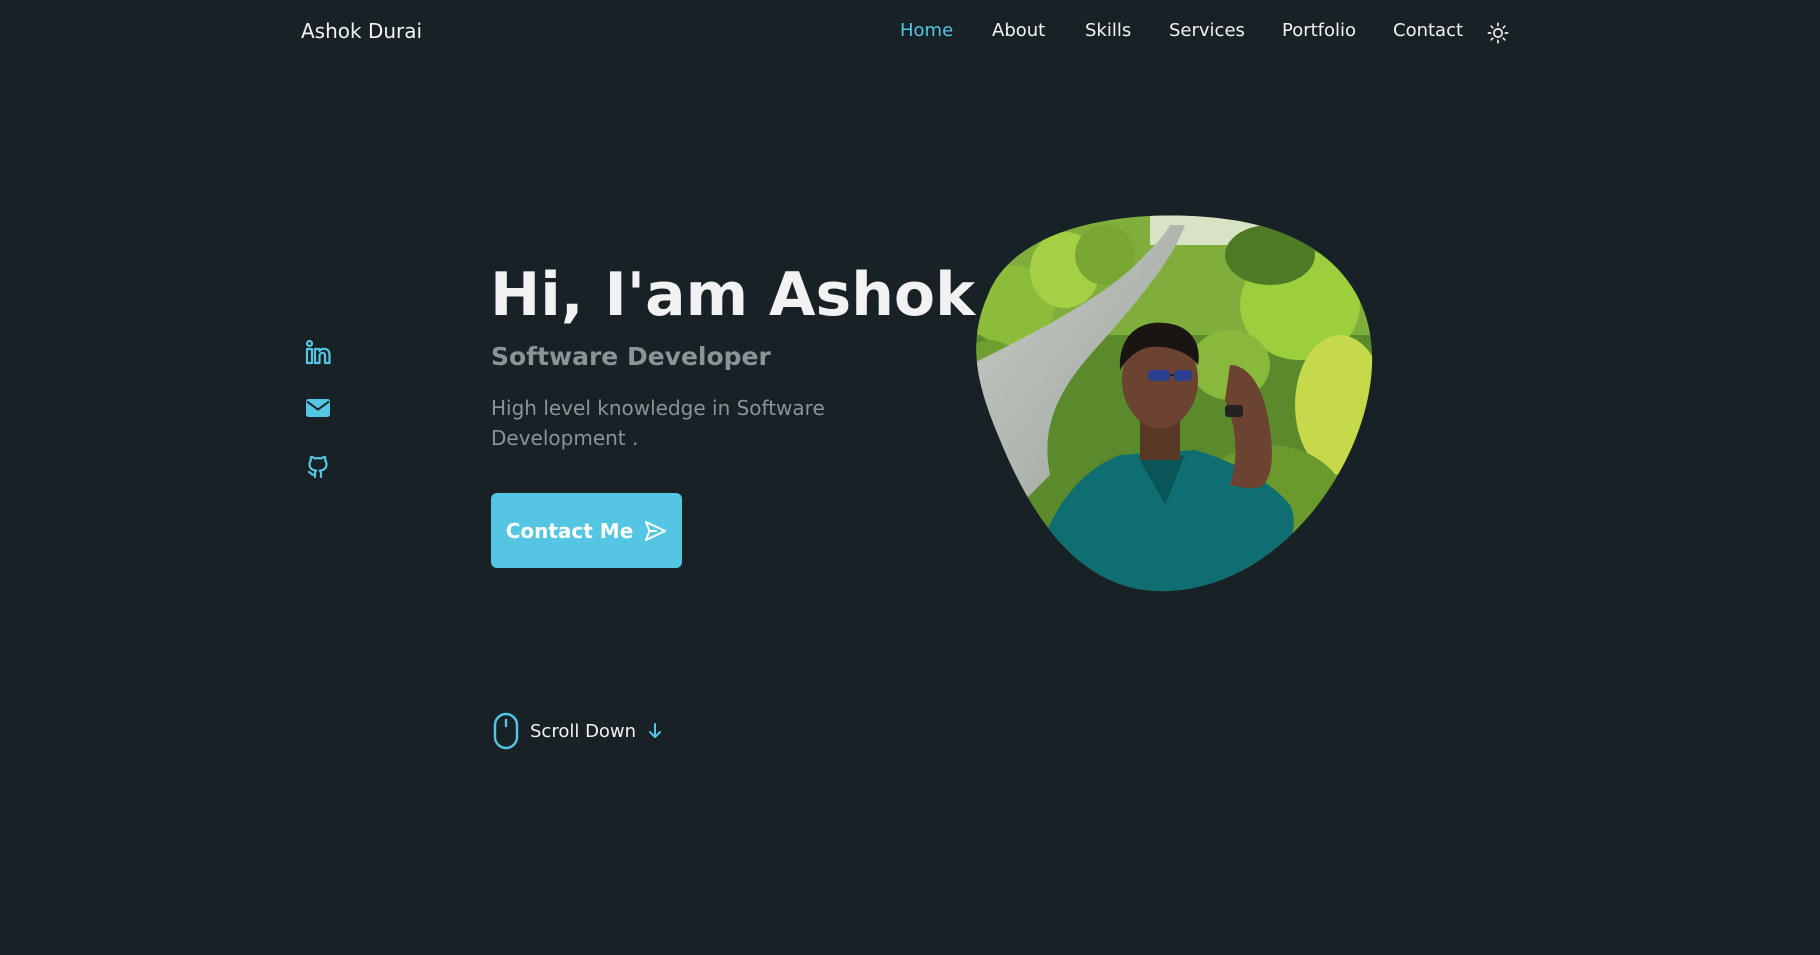 This screenshot has height=955, width=1820. What do you see at coordinates (655, 730) in the screenshot?
I see `arrow-down-icon` at bounding box center [655, 730].